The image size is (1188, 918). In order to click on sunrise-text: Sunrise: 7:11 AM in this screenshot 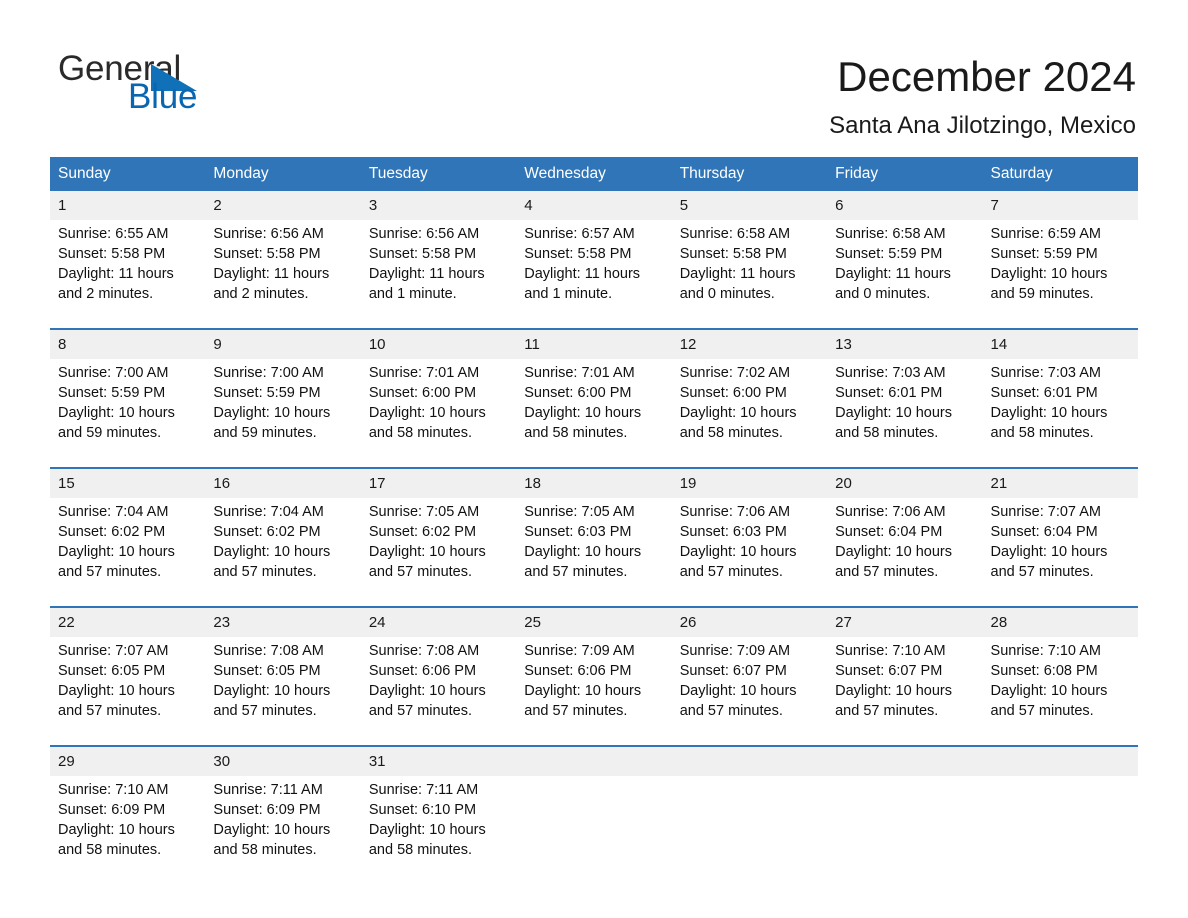, I will do `click(423, 790)`.